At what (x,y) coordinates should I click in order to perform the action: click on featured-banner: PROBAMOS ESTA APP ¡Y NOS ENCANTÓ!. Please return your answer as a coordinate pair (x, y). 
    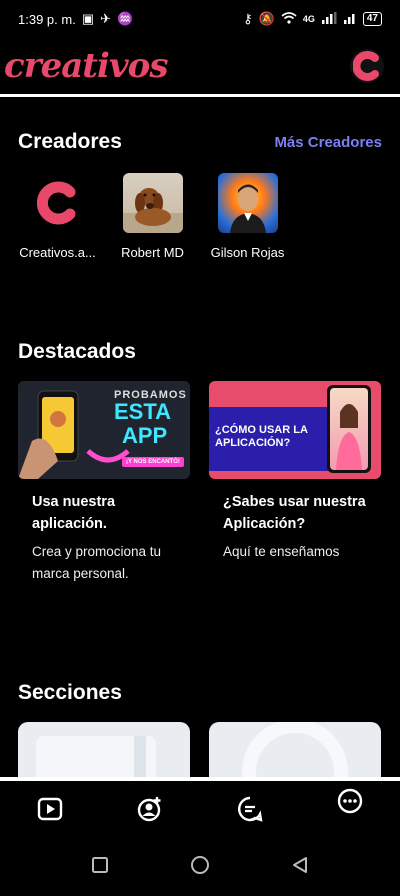
    Looking at the image, I should click on (104, 430).